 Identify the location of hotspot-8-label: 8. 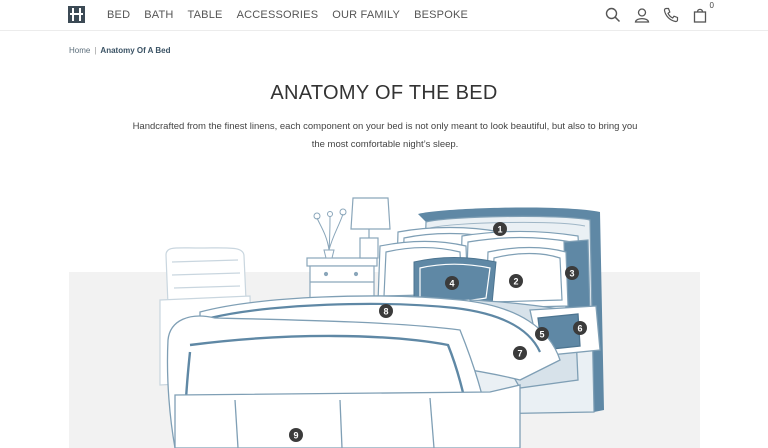
(385, 312).